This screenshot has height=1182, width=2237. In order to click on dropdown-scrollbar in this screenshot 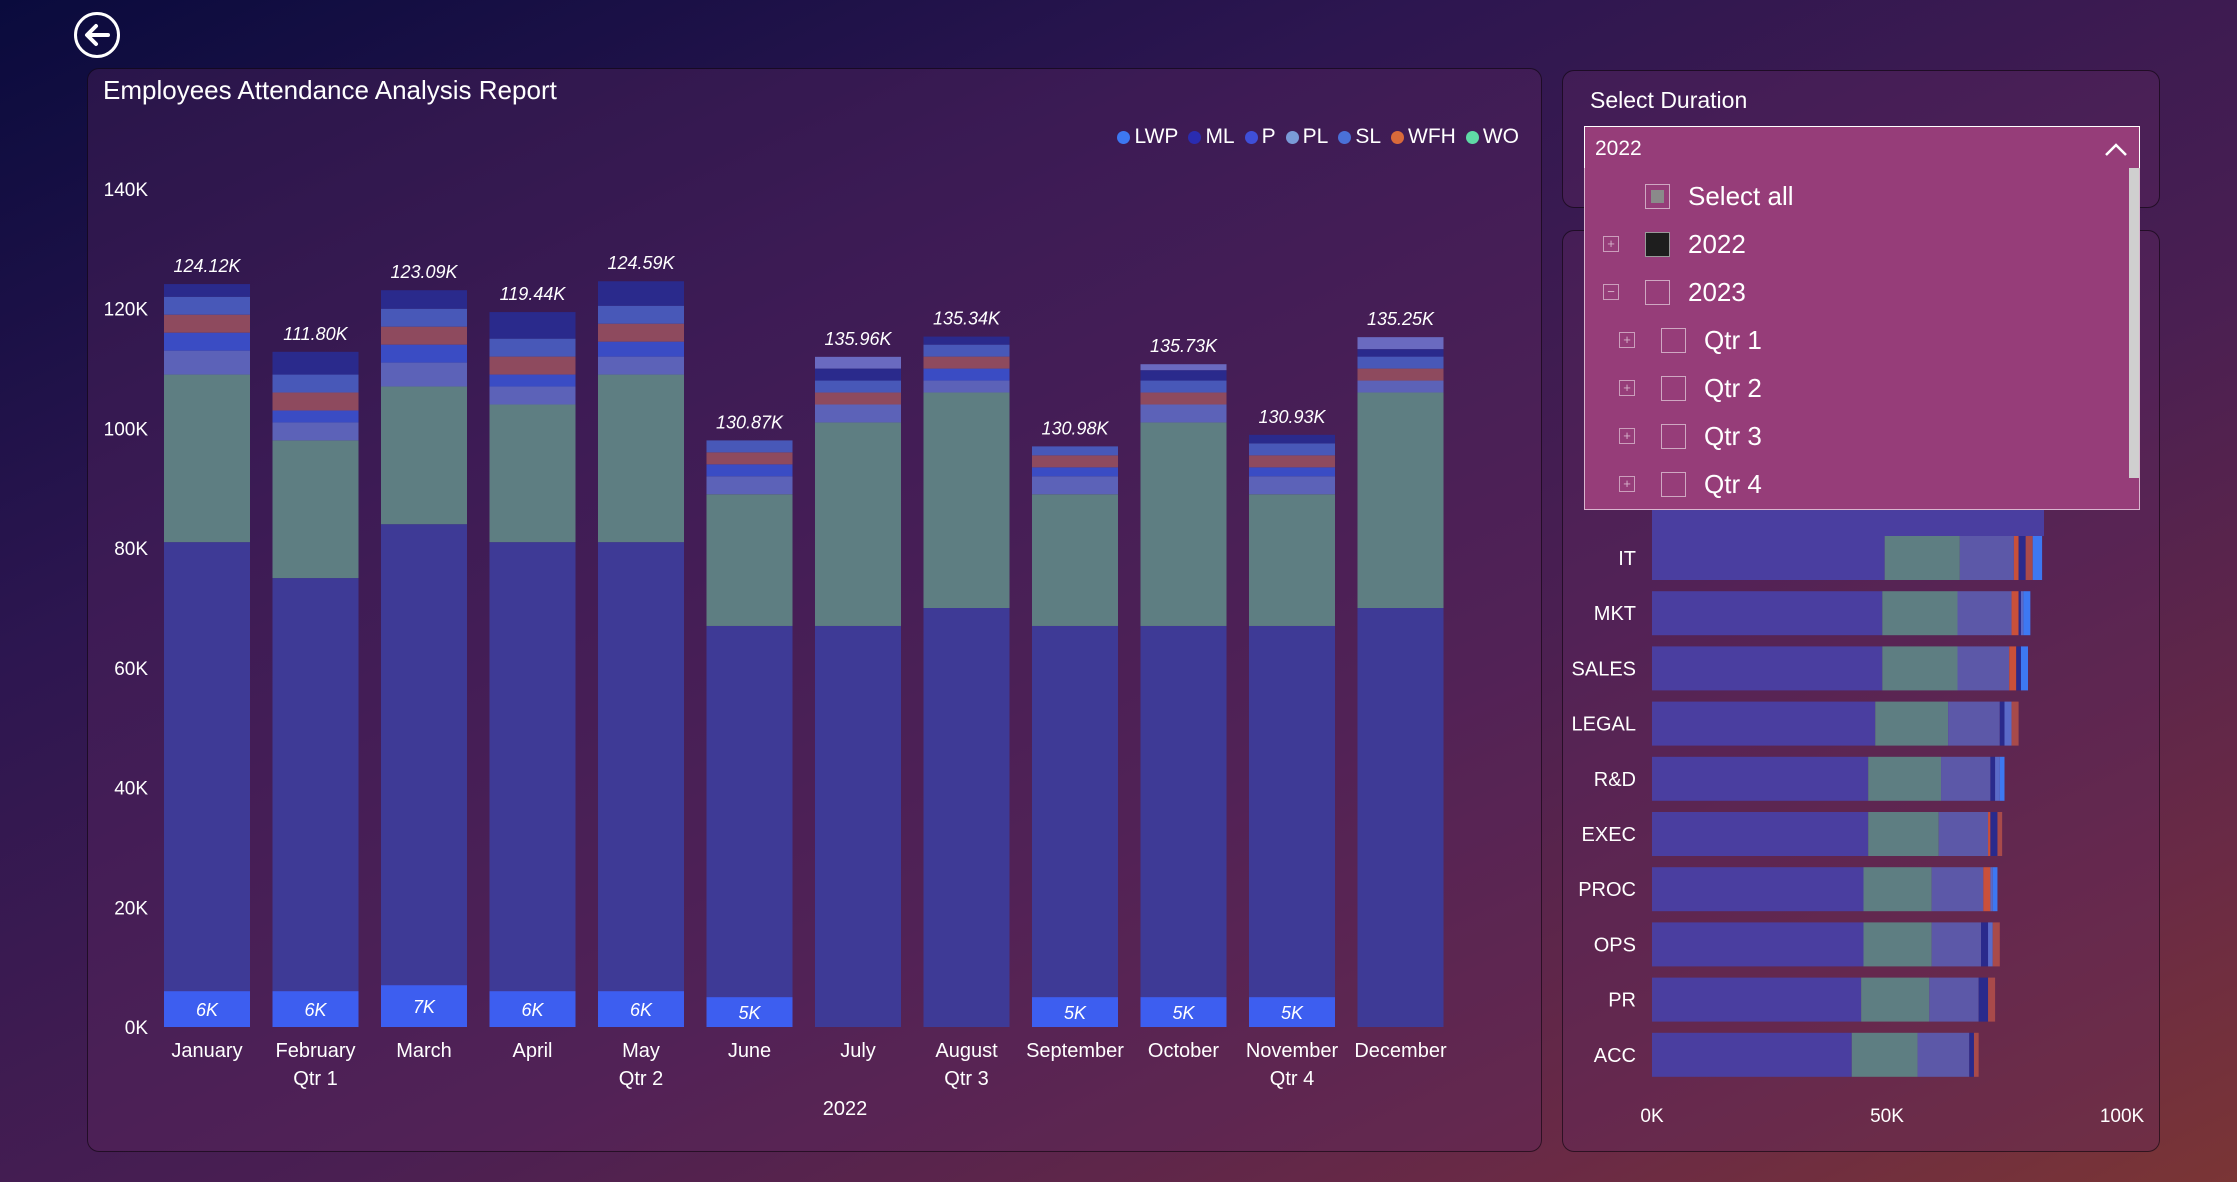, I will do `click(2134, 323)`.